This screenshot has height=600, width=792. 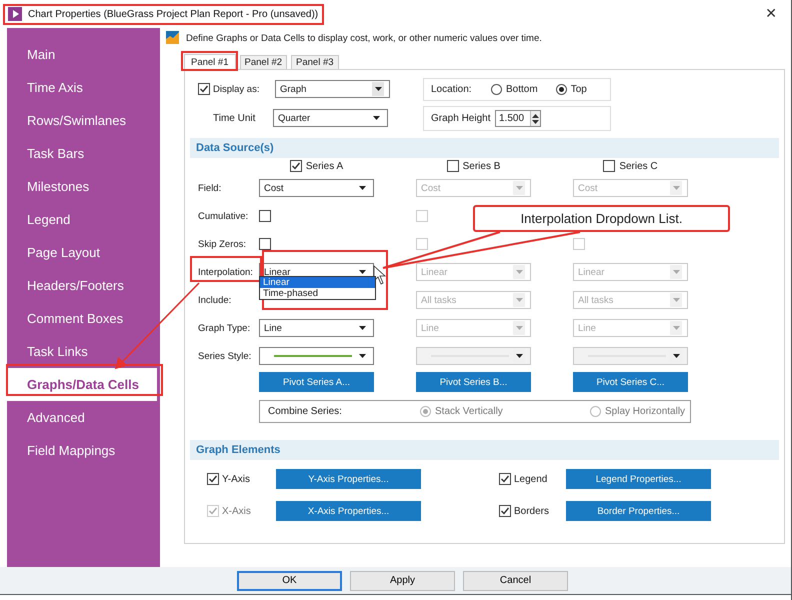 I want to click on sidebar-item: Advanced, so click(x=82, y=417).